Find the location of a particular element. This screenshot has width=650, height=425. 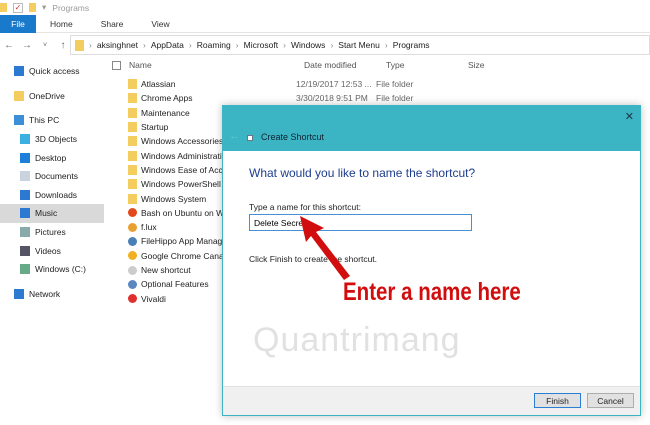

file-name: Windows Ease of Access is located at coordinates (182, 169).